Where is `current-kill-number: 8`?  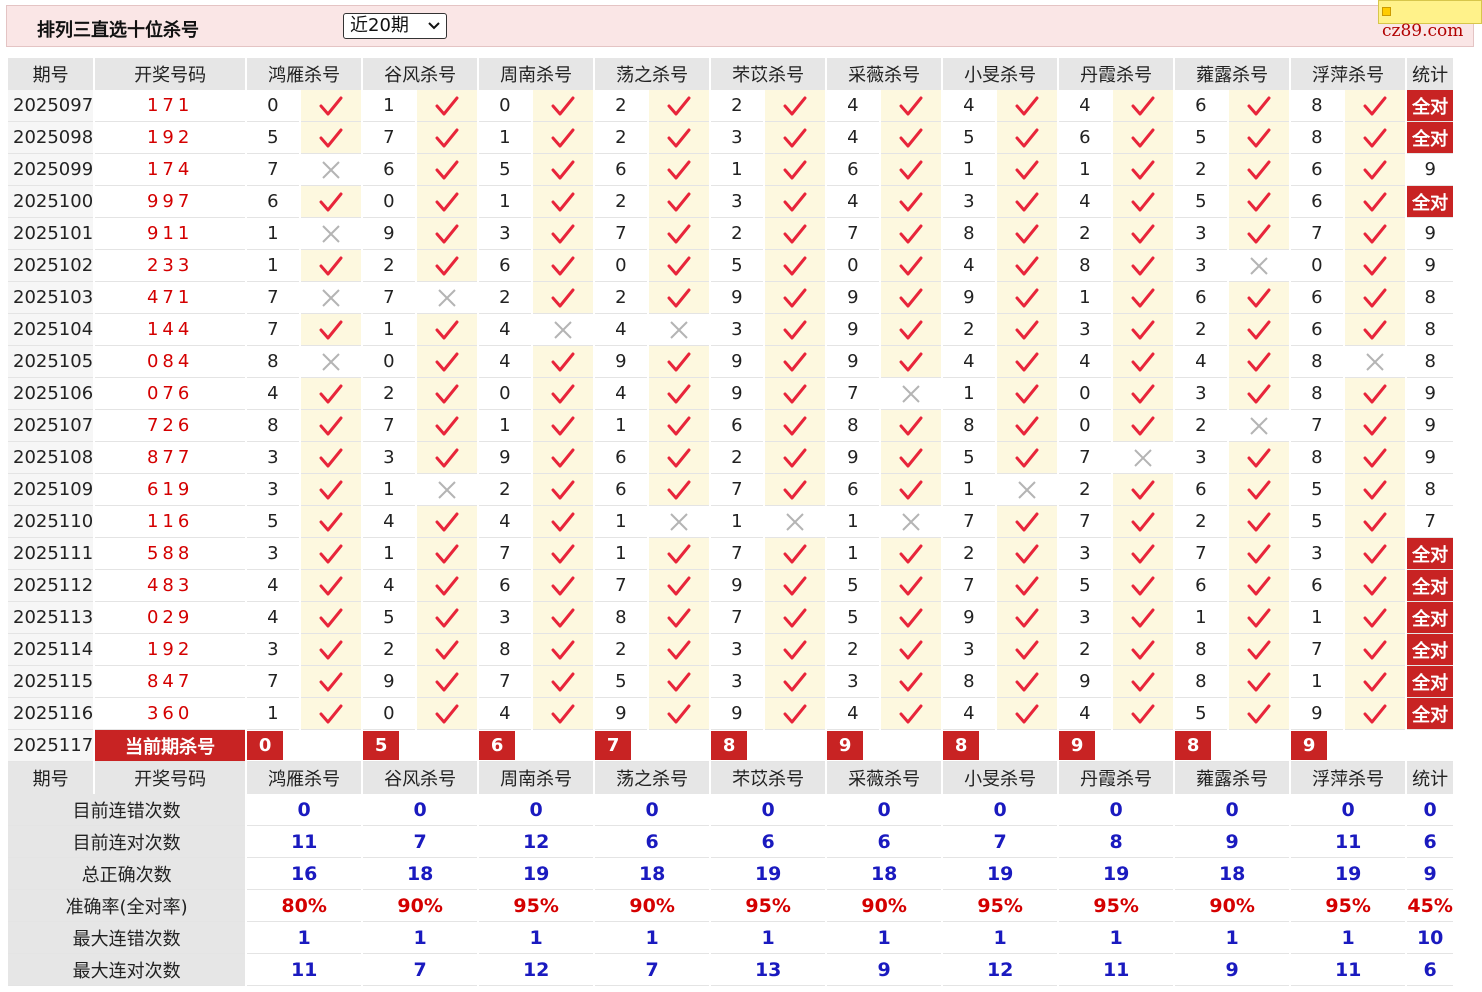 current-kill-number: 8 is located at coordinates (961, 745).